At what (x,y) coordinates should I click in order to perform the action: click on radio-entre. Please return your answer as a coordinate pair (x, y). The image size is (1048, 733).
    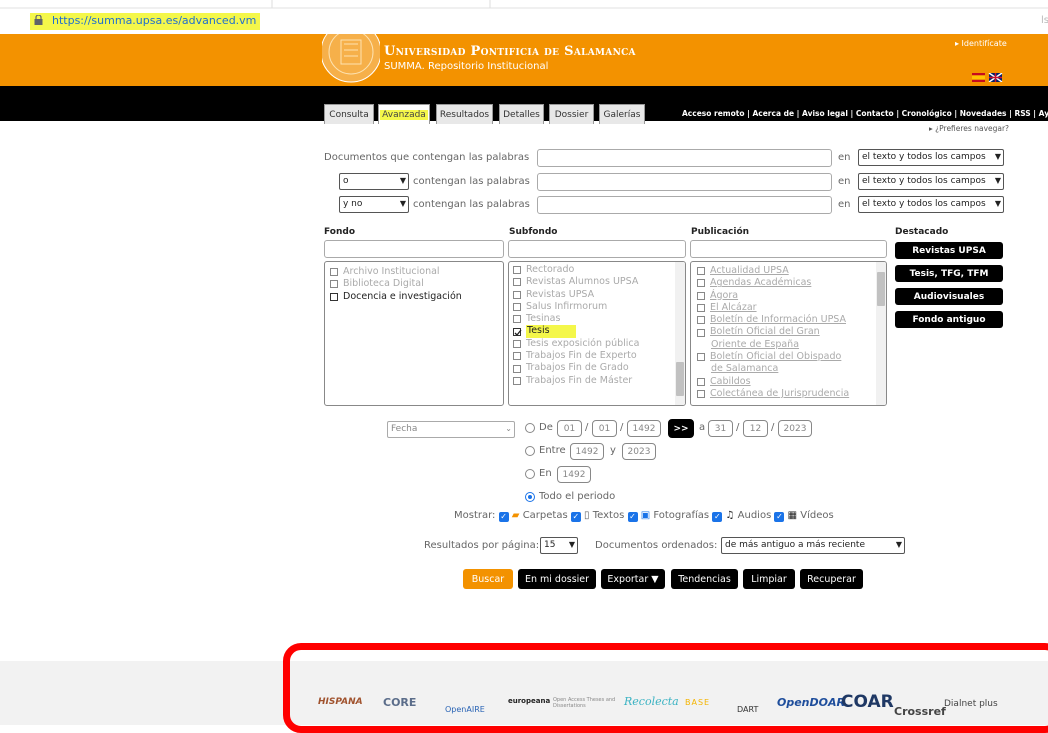
    Looking at the image, I should click on (530, 451).